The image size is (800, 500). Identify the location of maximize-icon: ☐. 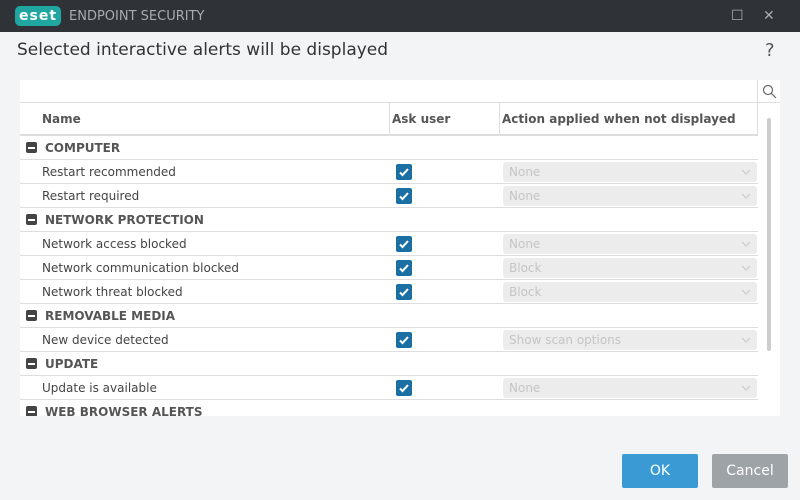
(737, 16).